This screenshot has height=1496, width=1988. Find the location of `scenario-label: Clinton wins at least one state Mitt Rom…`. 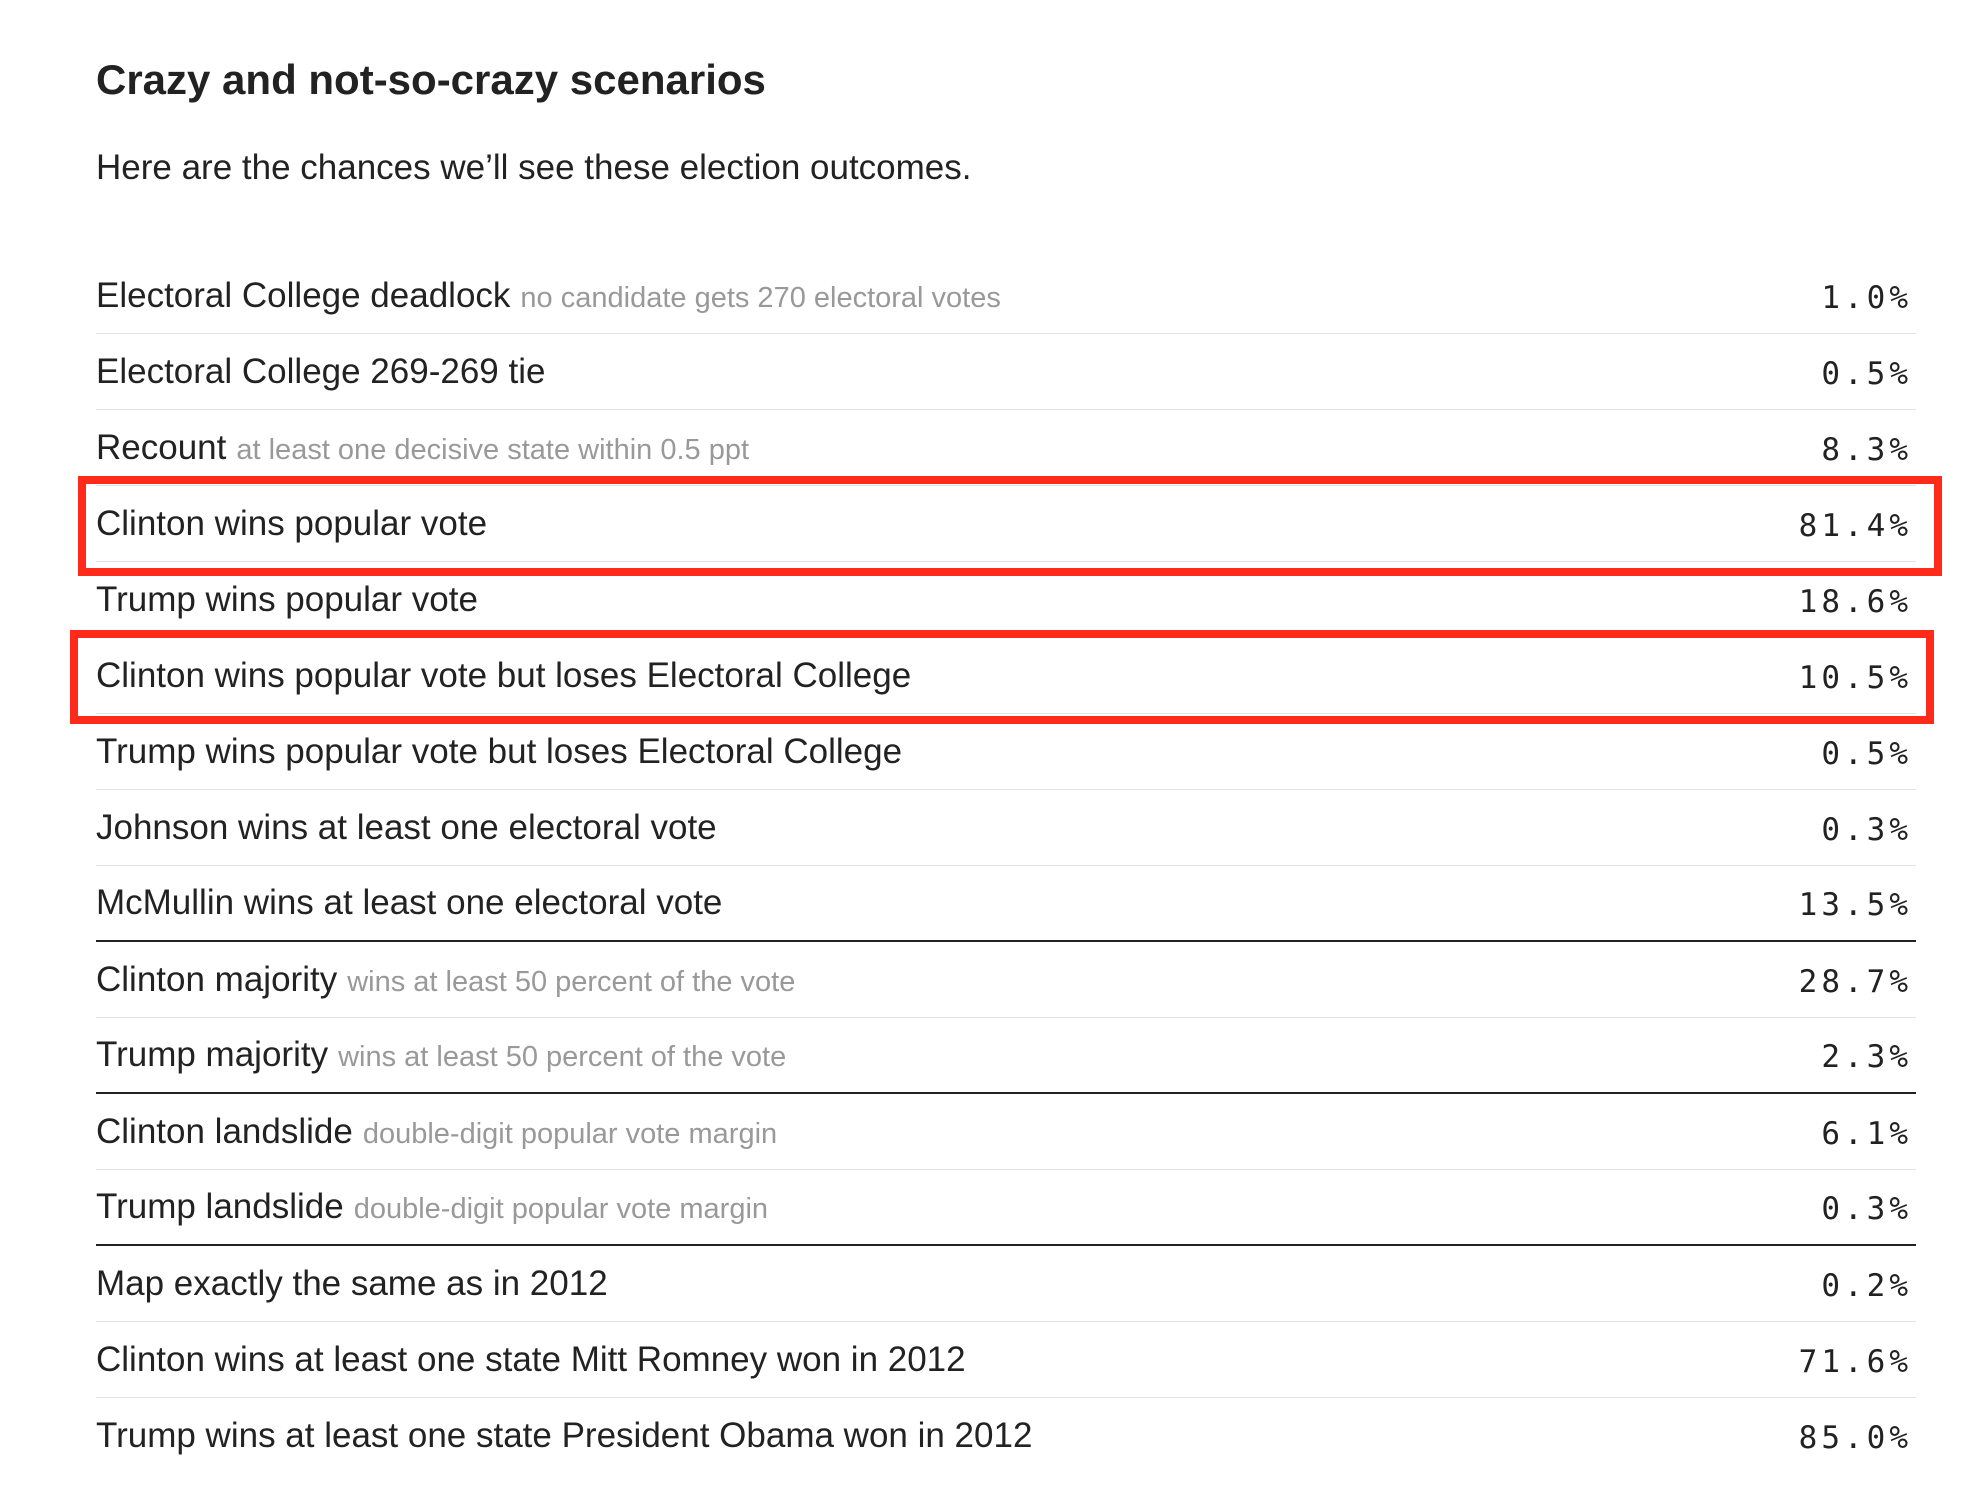

scenario-label: Clinton wins at least one state Mitt Rom… is located at coordinates (531, 1359).